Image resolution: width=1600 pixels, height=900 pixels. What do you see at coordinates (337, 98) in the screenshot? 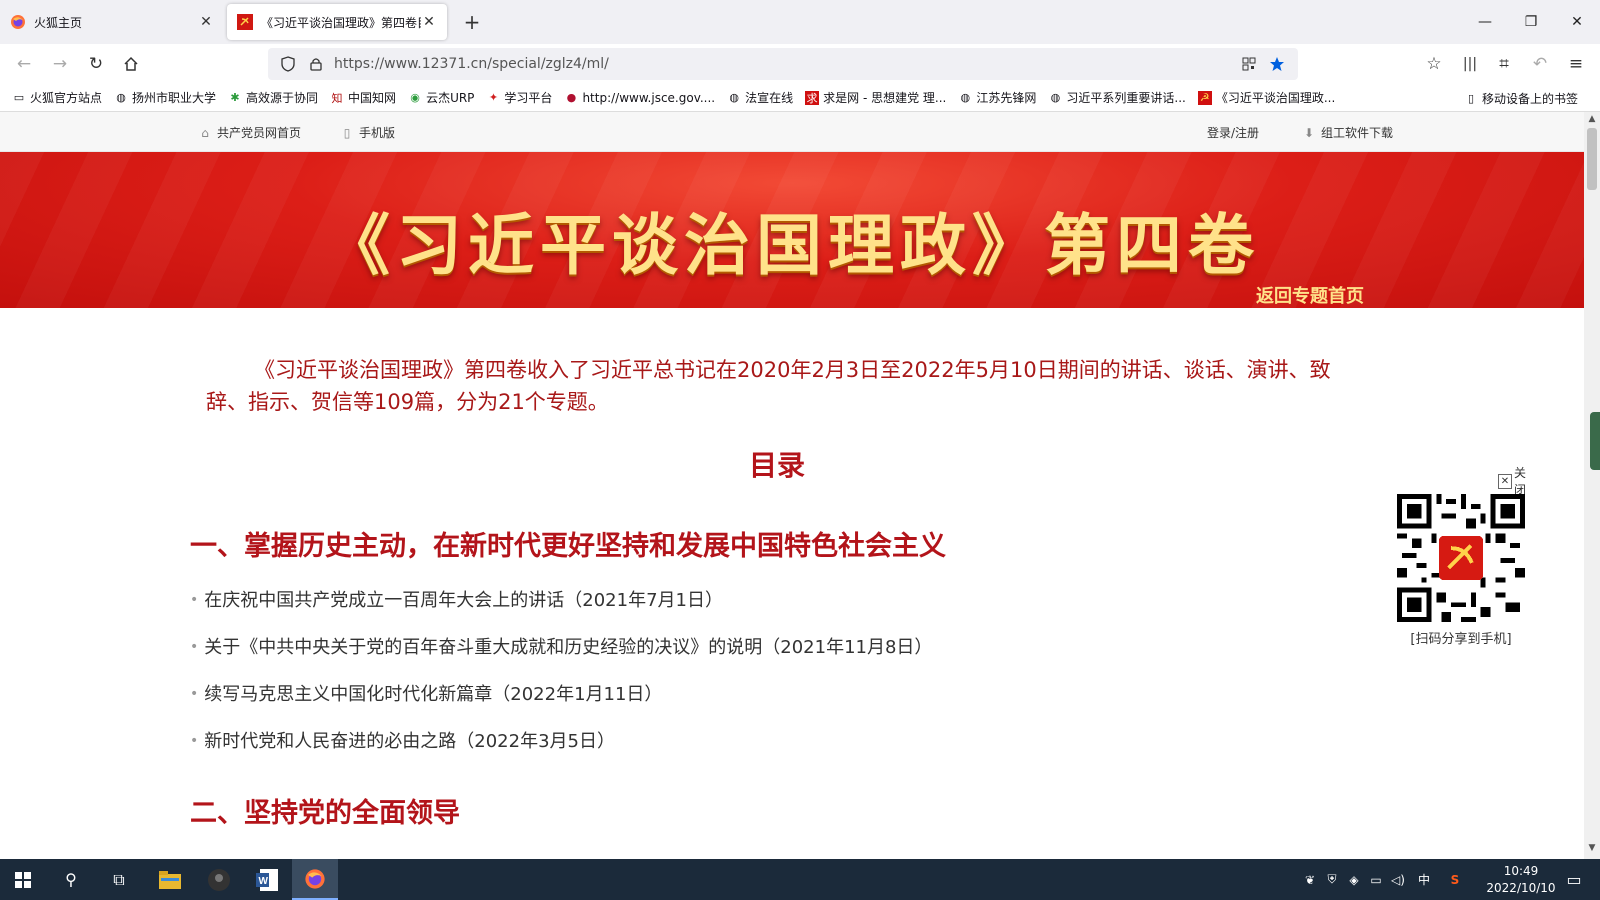
I see `cnki-icon: 知` at bounding box center [337, 98].